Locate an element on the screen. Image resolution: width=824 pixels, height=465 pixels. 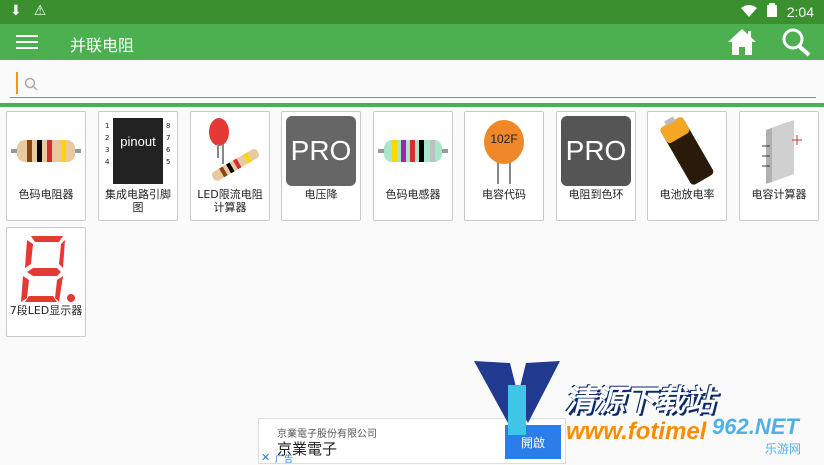
search-icon is located at coordinates (796, 42).